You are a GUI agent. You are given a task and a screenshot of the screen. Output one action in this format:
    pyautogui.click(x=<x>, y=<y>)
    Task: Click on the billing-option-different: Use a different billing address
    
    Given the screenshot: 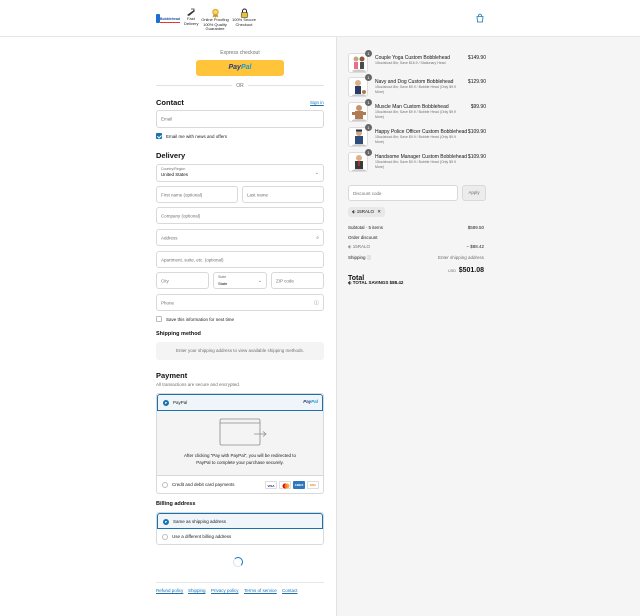 What is the action you would take?
    pyautogui.click(x=240, y=536)
    